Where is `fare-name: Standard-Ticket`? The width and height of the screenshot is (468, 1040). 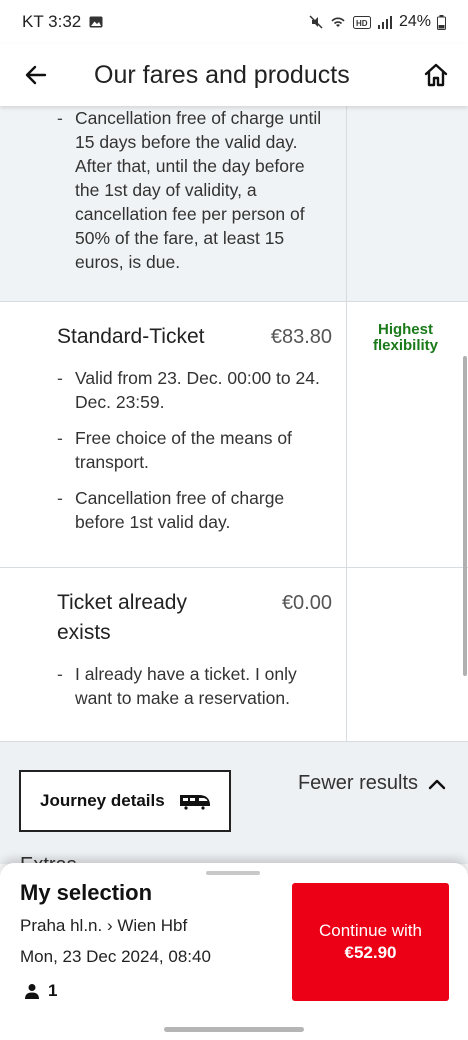
fare-name: Standard-Ticket is located at coordinates (131, 336).